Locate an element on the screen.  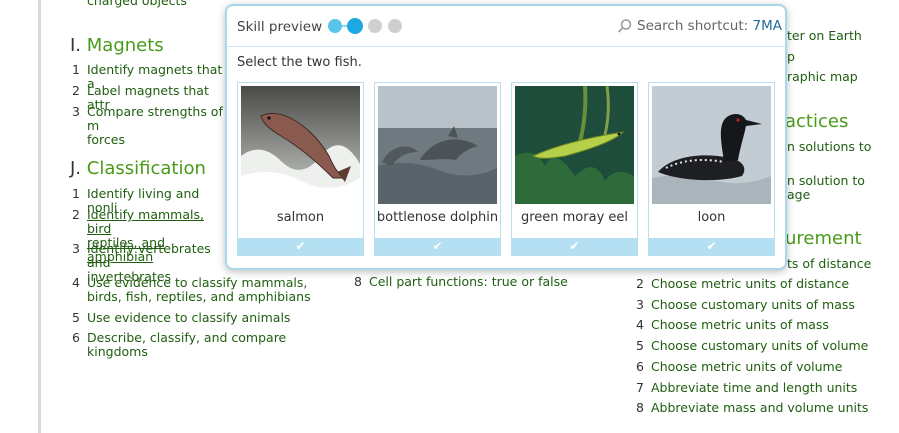
skill-link: 5 Use evidence to classify animals is located at coordinates (199, 318).